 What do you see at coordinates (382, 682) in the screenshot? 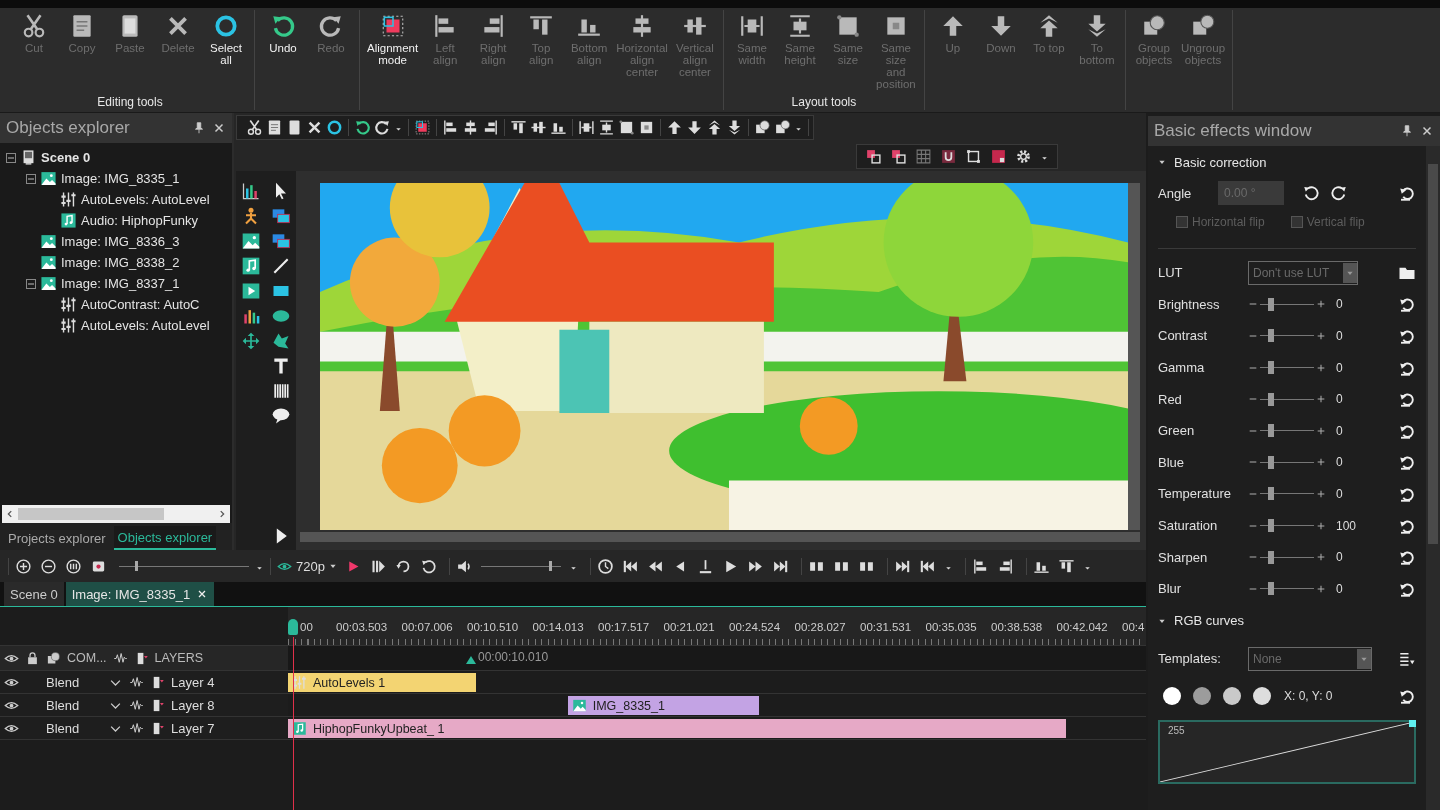
I see `timeline-clip: AutoLevels 1` at bounding box center [382, 682].